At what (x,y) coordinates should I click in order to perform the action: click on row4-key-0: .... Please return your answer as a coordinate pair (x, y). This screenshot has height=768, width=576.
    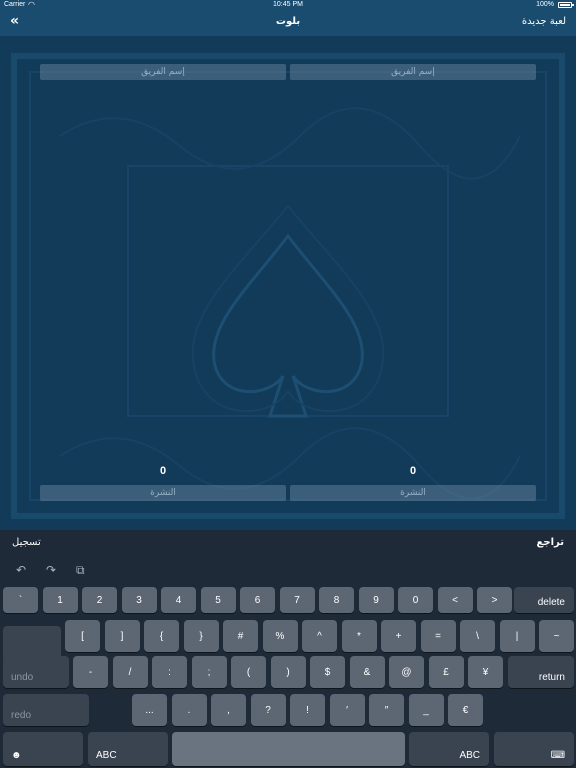
    Looking at the image, I should click on (149, 710).